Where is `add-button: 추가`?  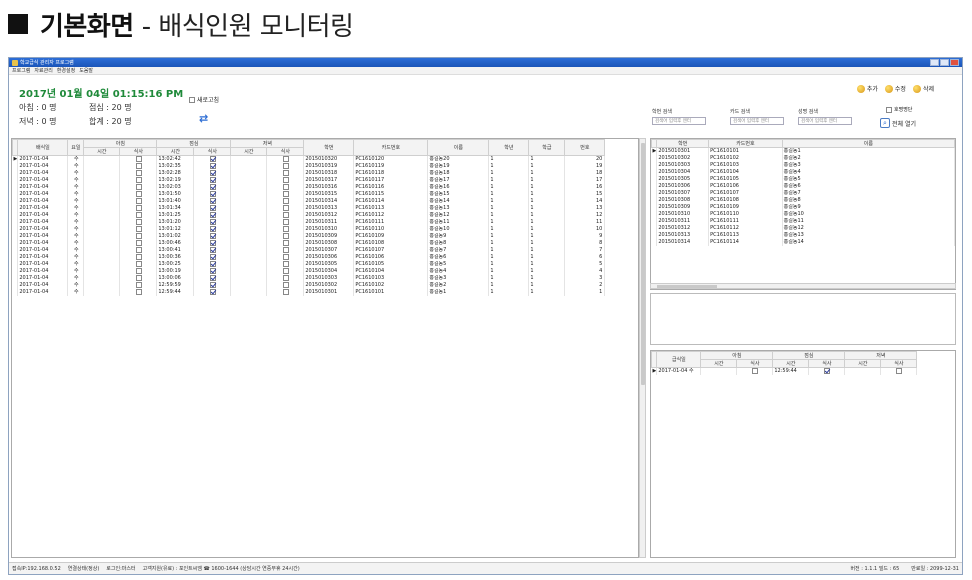
add-button: 추가 is located at coordinates (867, 88).